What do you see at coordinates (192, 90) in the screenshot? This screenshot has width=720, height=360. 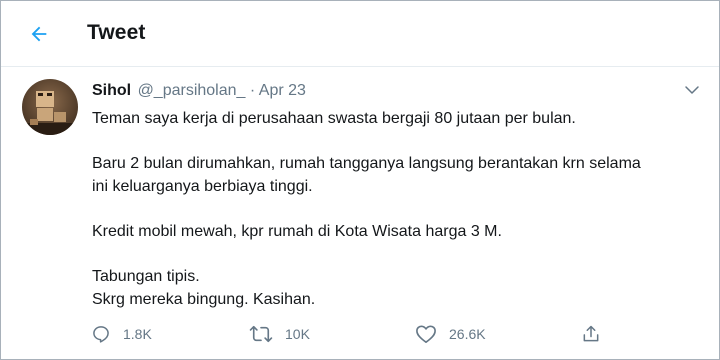 I see `author-handle: @_parsiholan_` at bounding box center [192, 90].